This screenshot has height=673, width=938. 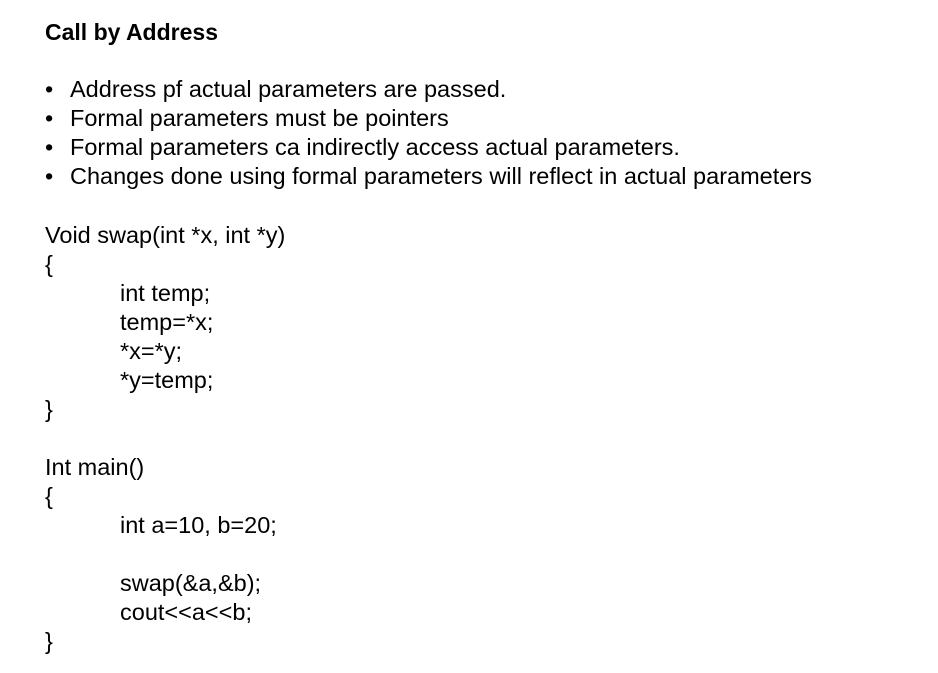 I want to click on bullet-text: Formal parameters must be pointers, so click(x=259, y=118).